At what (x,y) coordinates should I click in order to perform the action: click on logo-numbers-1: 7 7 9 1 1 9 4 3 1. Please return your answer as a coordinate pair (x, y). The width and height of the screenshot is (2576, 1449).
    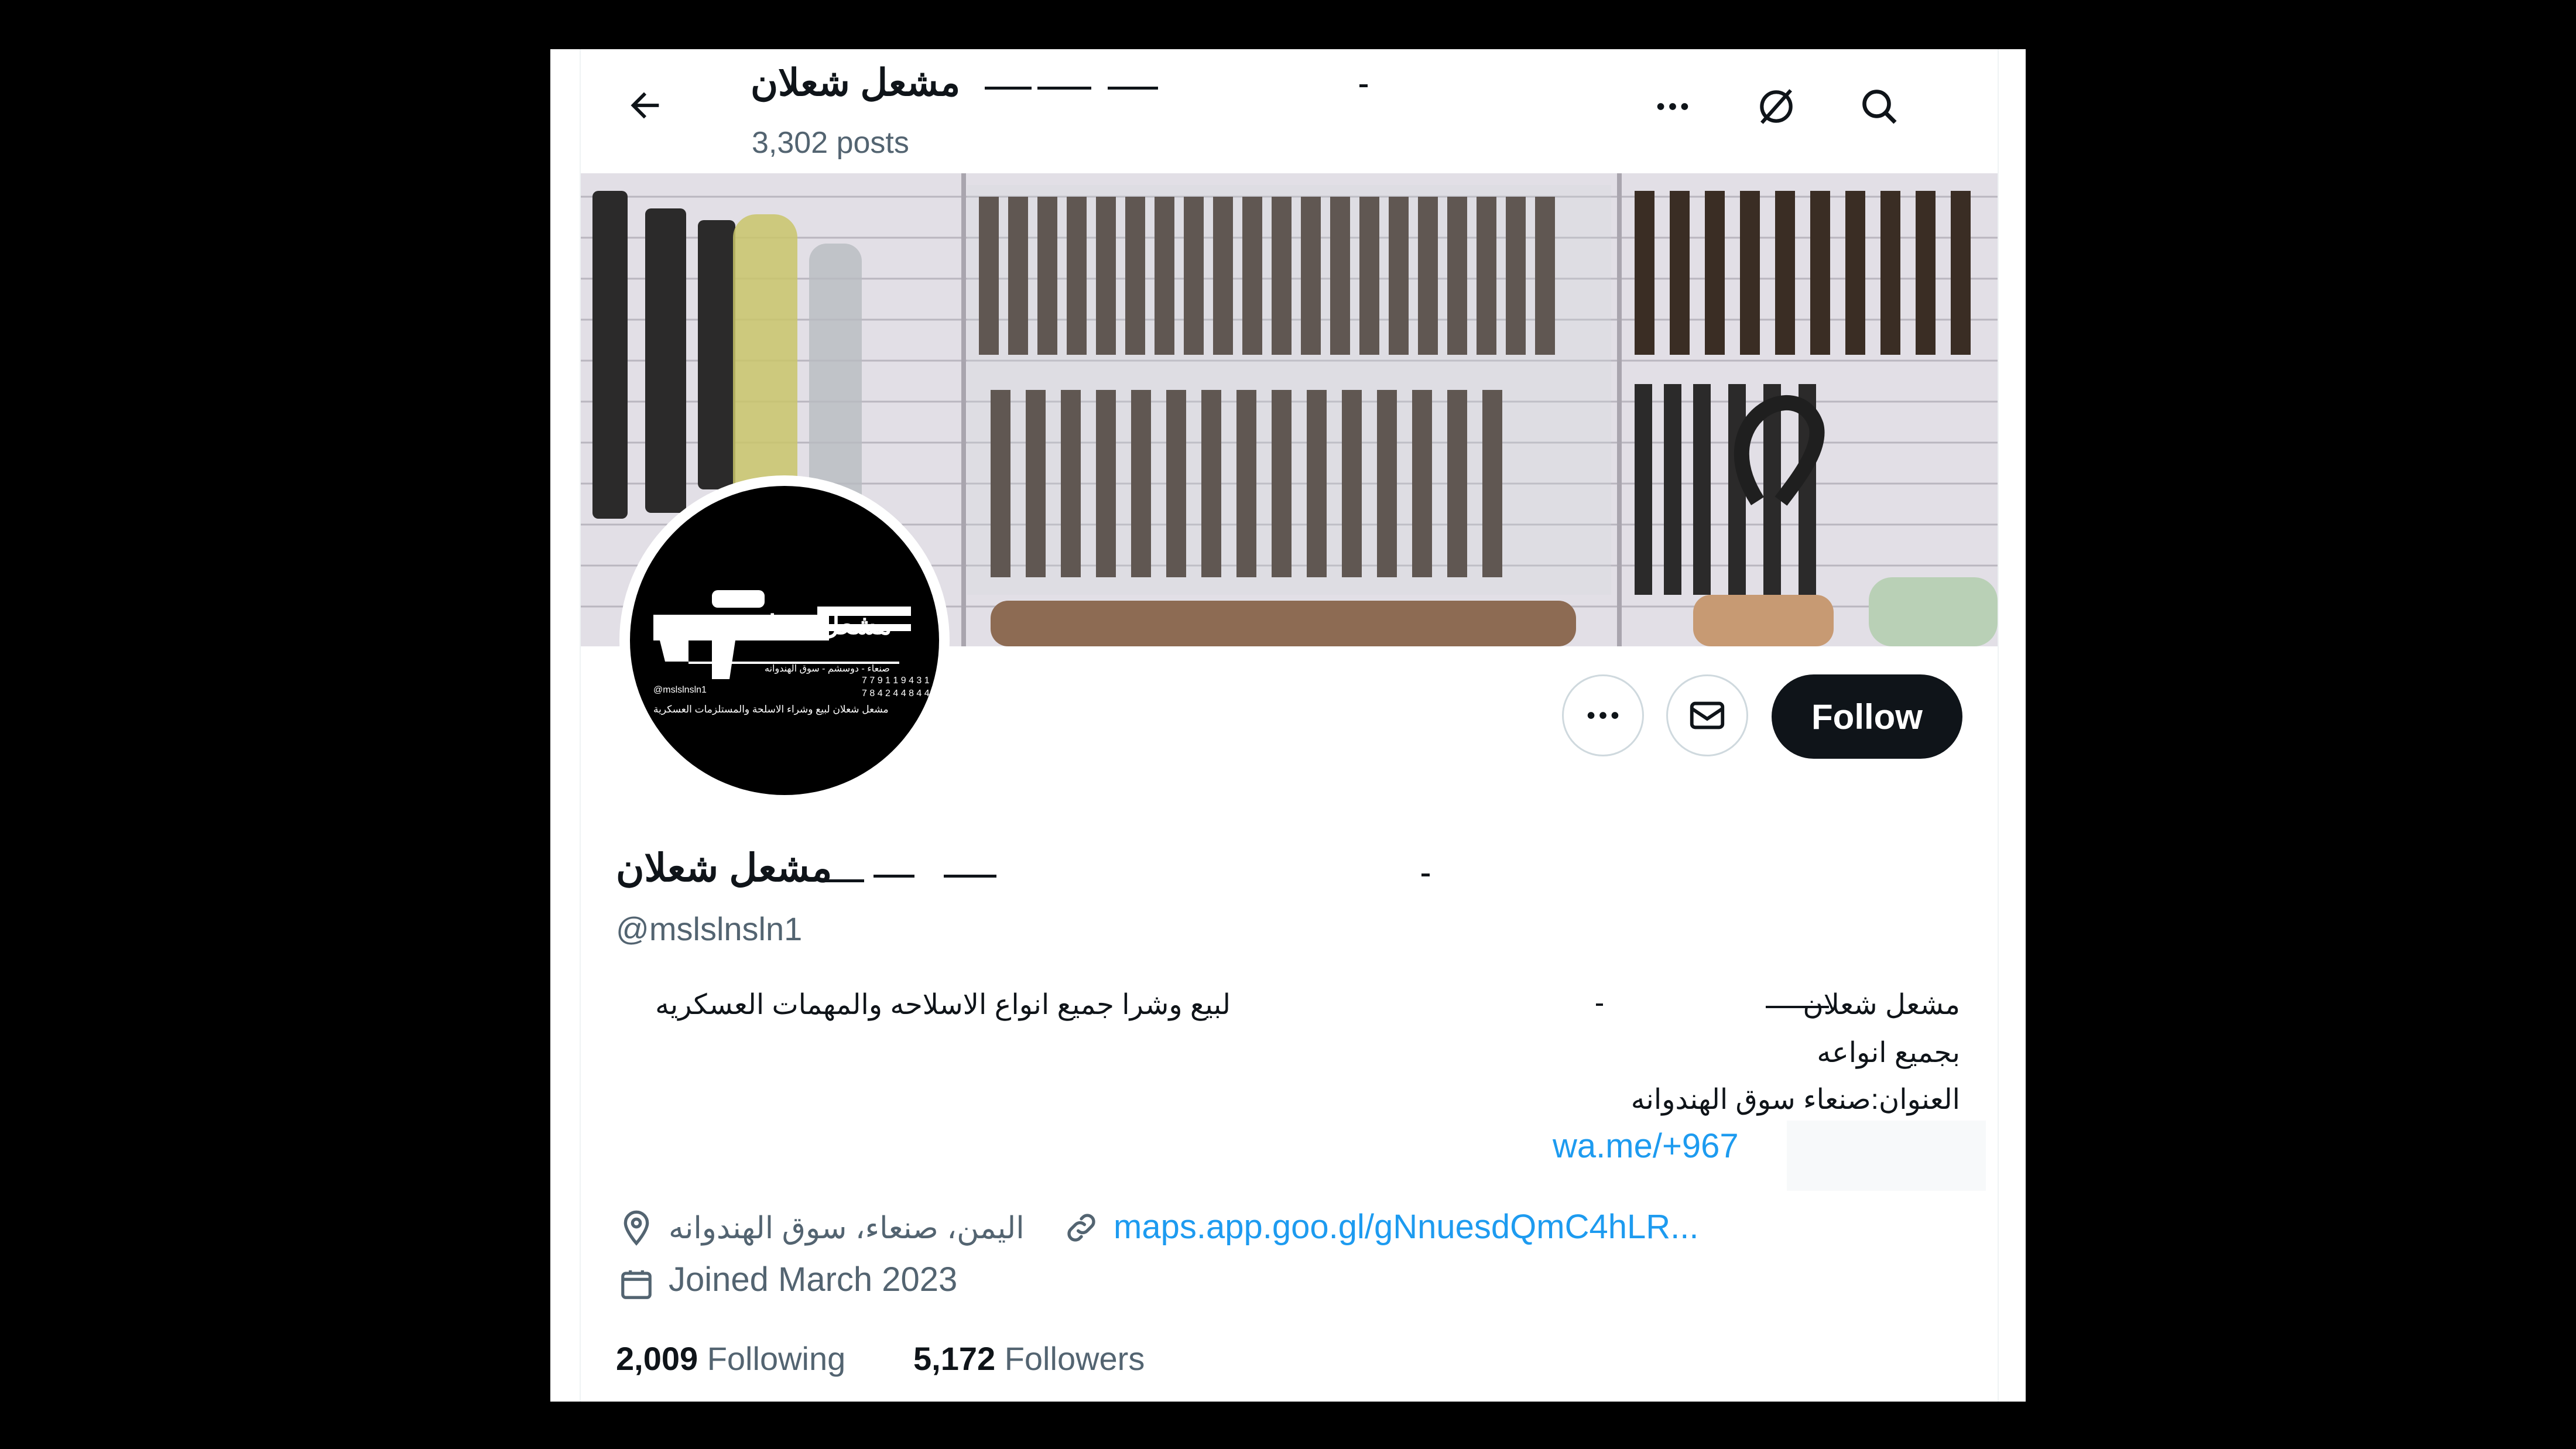
    Looking at the image, I should click on (896, 681).